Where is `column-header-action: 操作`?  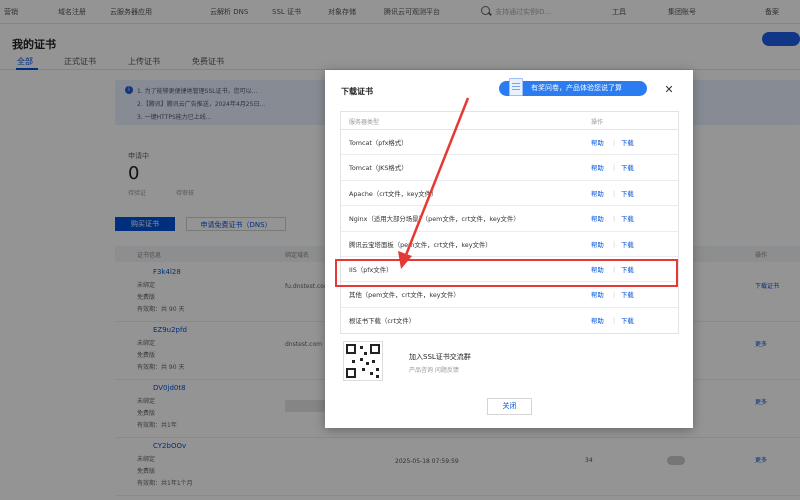 column-header-action: 操作 is located at coordinates (597, 122).